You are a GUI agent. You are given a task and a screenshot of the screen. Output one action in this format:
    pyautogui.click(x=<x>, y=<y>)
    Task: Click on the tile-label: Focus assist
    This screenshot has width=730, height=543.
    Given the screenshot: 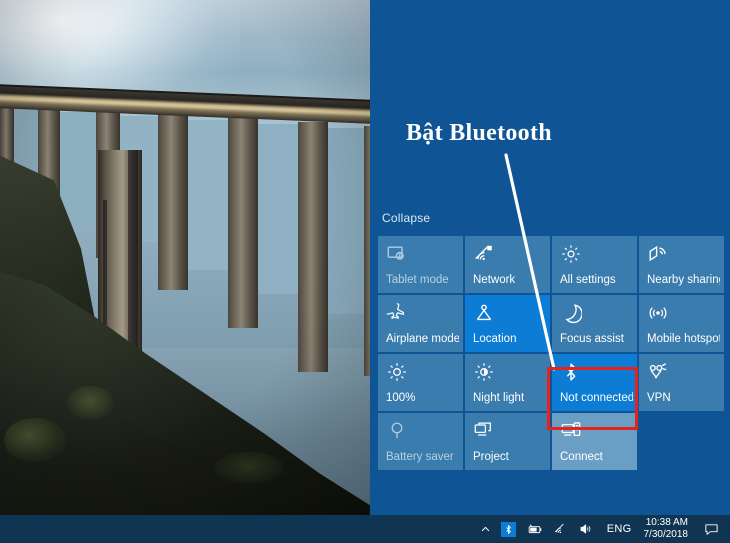 What is the action you would take?
    pyautogui.click(x=592, y=339)
    